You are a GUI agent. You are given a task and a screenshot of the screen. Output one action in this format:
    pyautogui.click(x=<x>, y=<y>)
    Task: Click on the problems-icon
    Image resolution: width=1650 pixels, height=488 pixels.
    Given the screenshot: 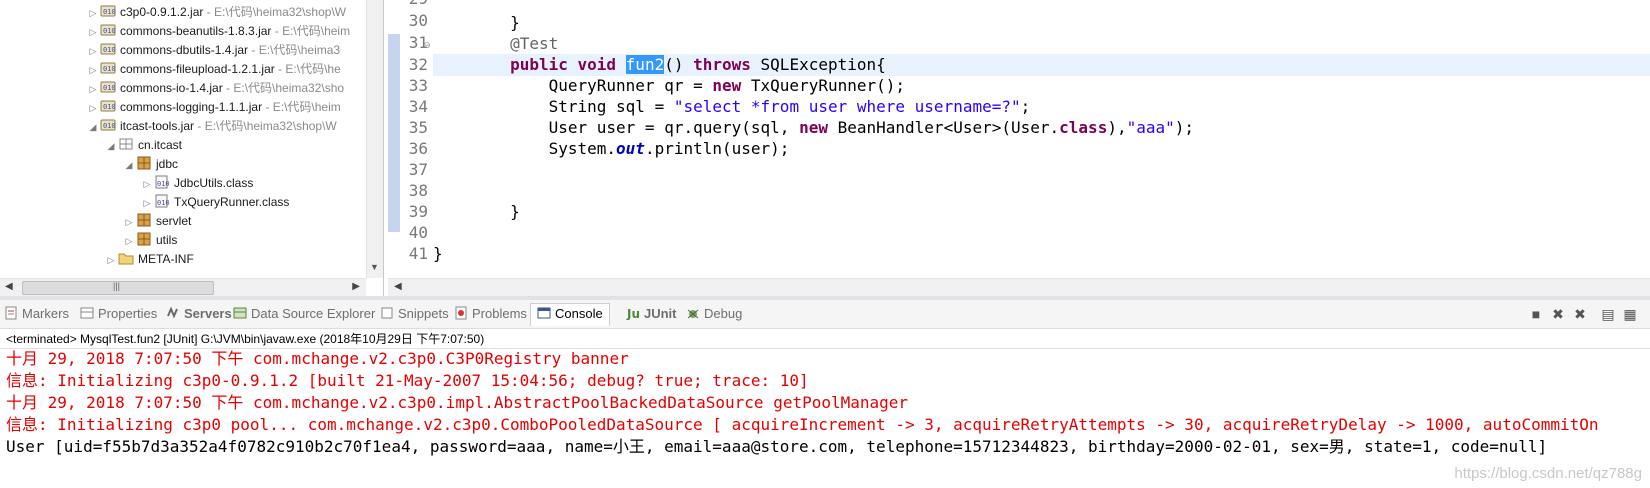 What is the action you would take?
    pyautogui.click(x=461, y=313)
    